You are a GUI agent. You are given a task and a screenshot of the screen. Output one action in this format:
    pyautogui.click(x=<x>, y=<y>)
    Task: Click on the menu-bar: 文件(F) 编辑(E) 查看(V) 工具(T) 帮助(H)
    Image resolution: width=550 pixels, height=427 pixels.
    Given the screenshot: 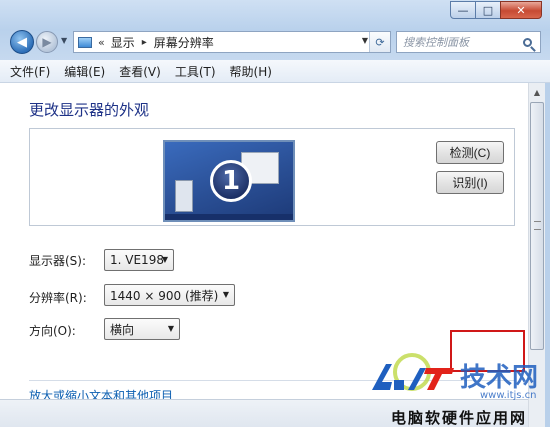 What is the action you would take?
    pyautogui.click(x=275, y=71)
    